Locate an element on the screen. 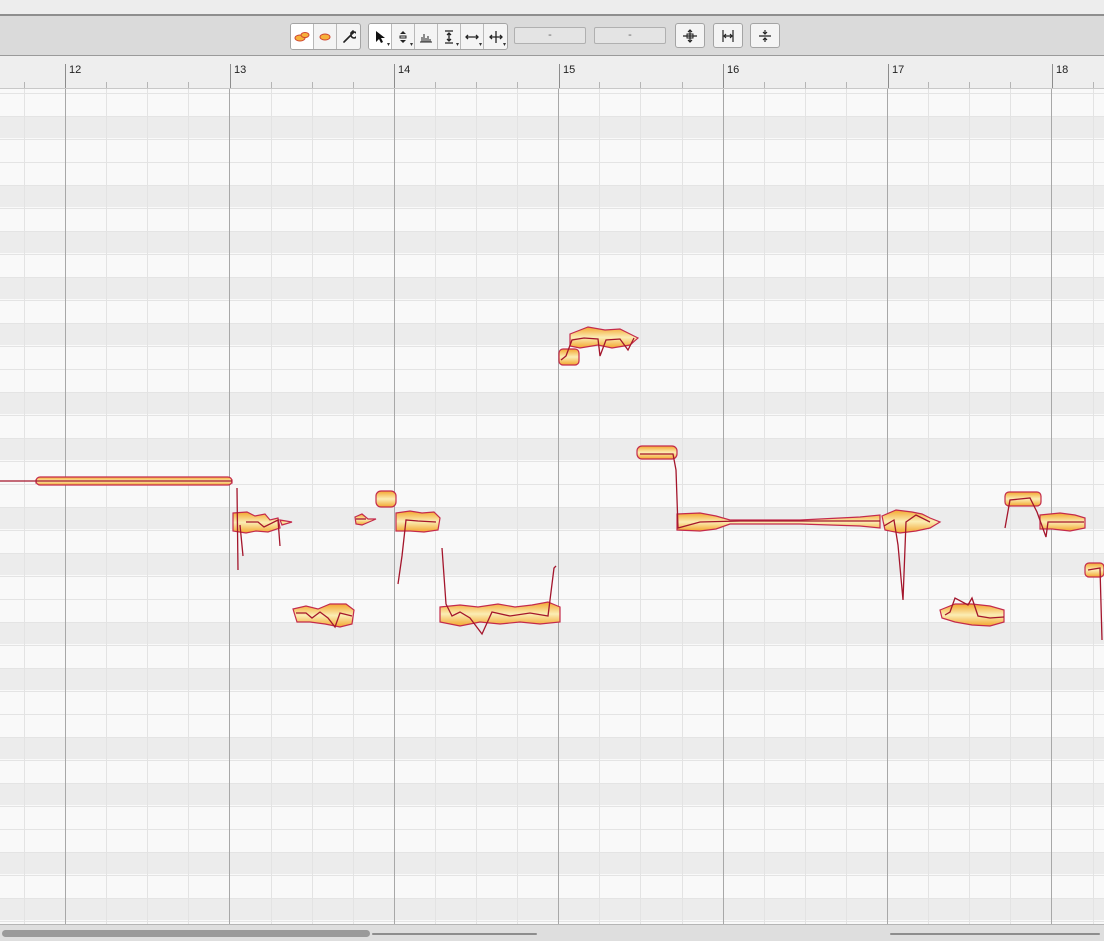 The image size is (1104, 941). single-blob-view-button is located at coordinates (325, 36).